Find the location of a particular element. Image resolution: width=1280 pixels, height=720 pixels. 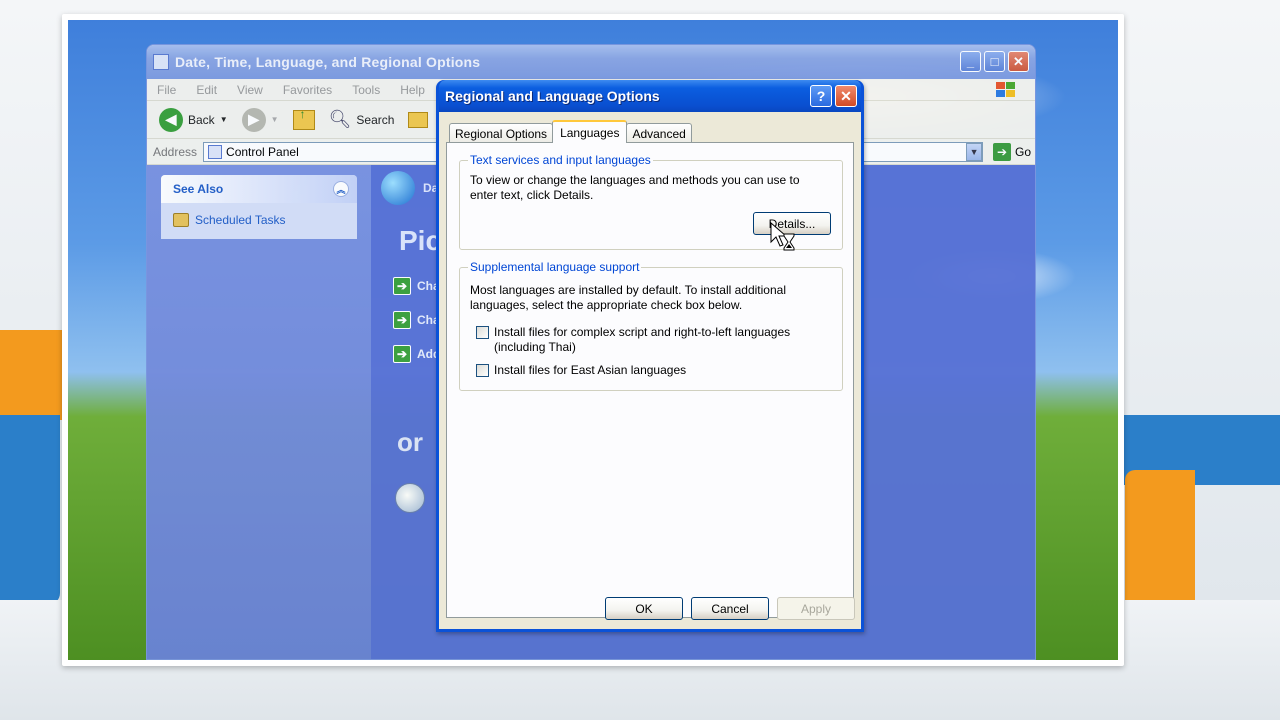

see-also-panel: See Also ︽ Scheduled Tasks is located at coordinates (259, 207).